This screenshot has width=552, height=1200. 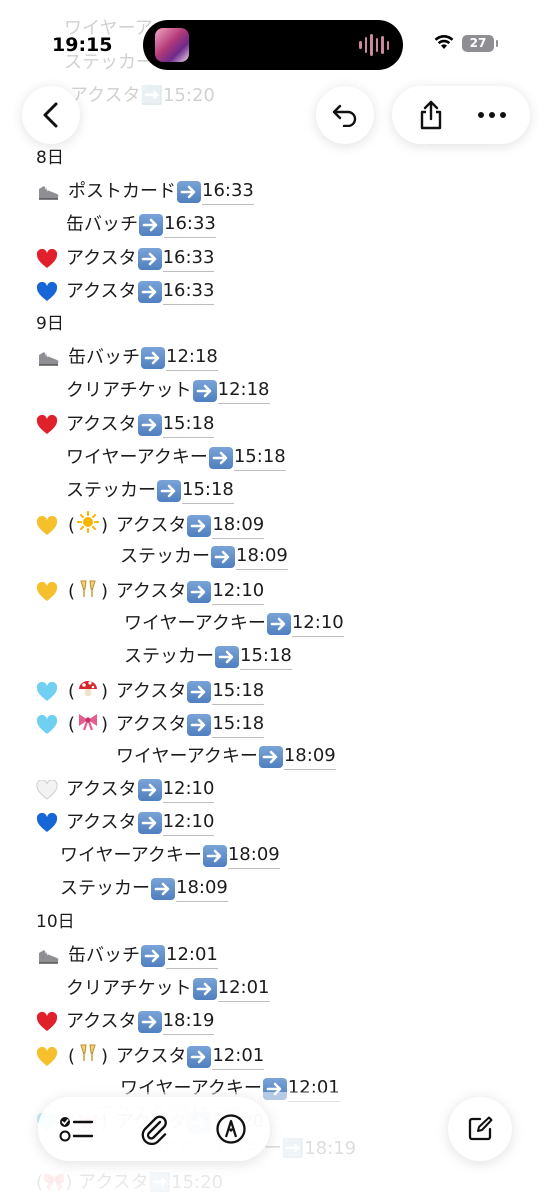 What do you see at coordinates (150, 691) in the screenshot?
I see `schedule-line: () アクスタ 15:18` at bounding box center [150, 691].